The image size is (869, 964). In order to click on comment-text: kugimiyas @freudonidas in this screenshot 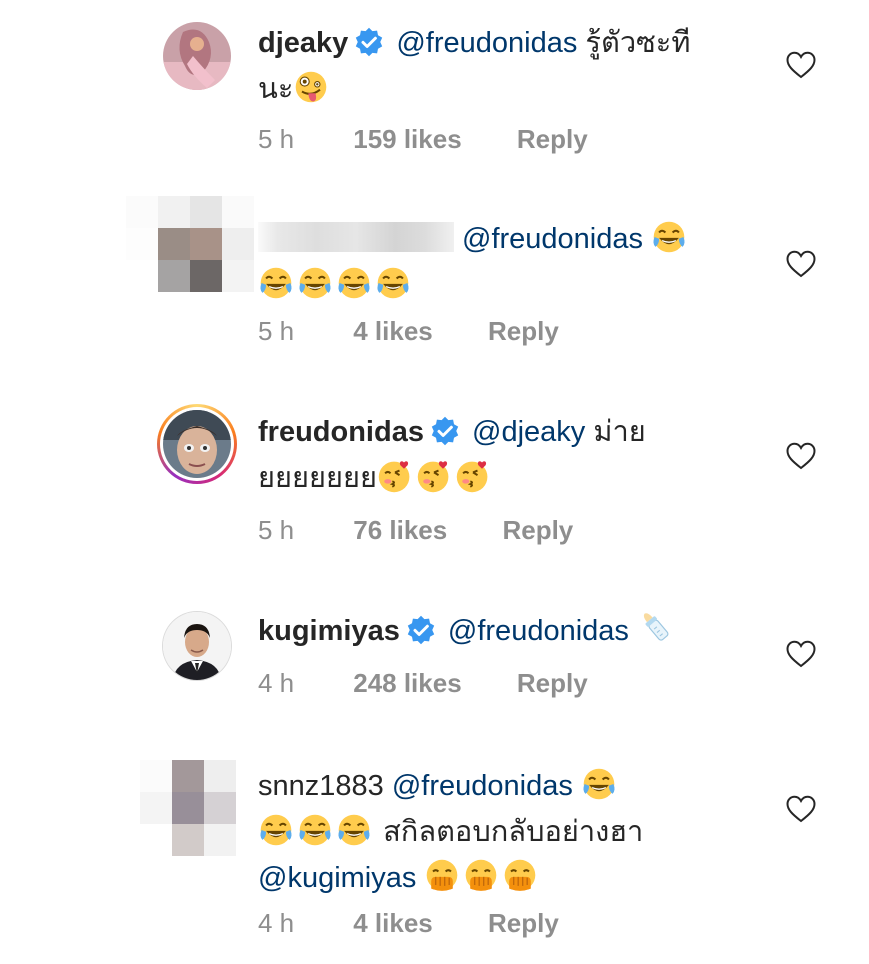, I will do `click(508, 631)`.